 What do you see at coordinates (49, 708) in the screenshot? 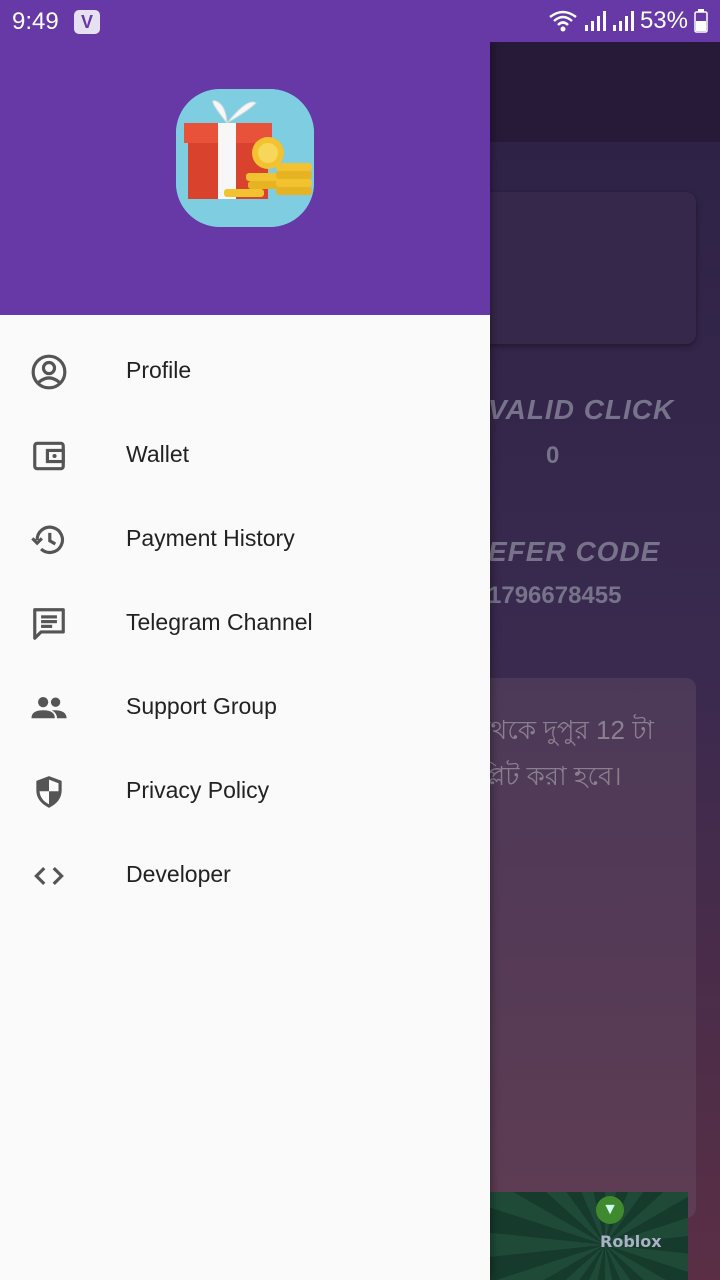
I see `group-icon` at bounding box center [49, 708].